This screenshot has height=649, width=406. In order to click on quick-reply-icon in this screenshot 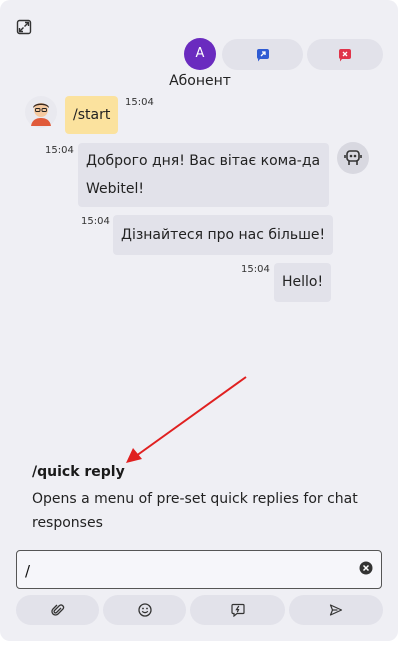, I will do `click(237, 610)`.